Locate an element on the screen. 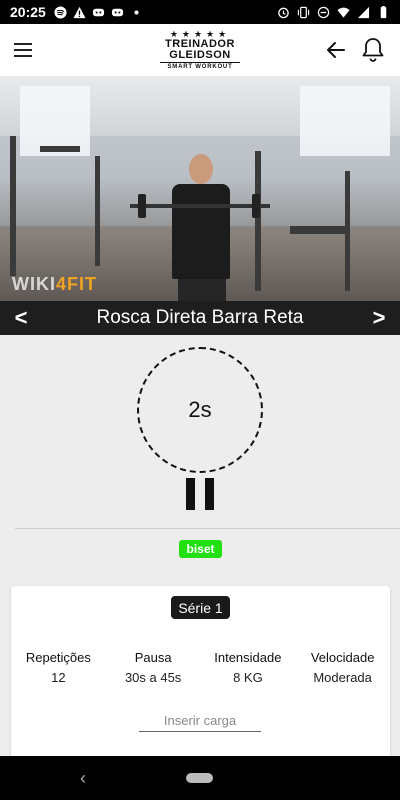  app-logo: ★★★★★ TREINADOR GLEIDSON SMART WORKOUT is located at coordinates (200, 50).